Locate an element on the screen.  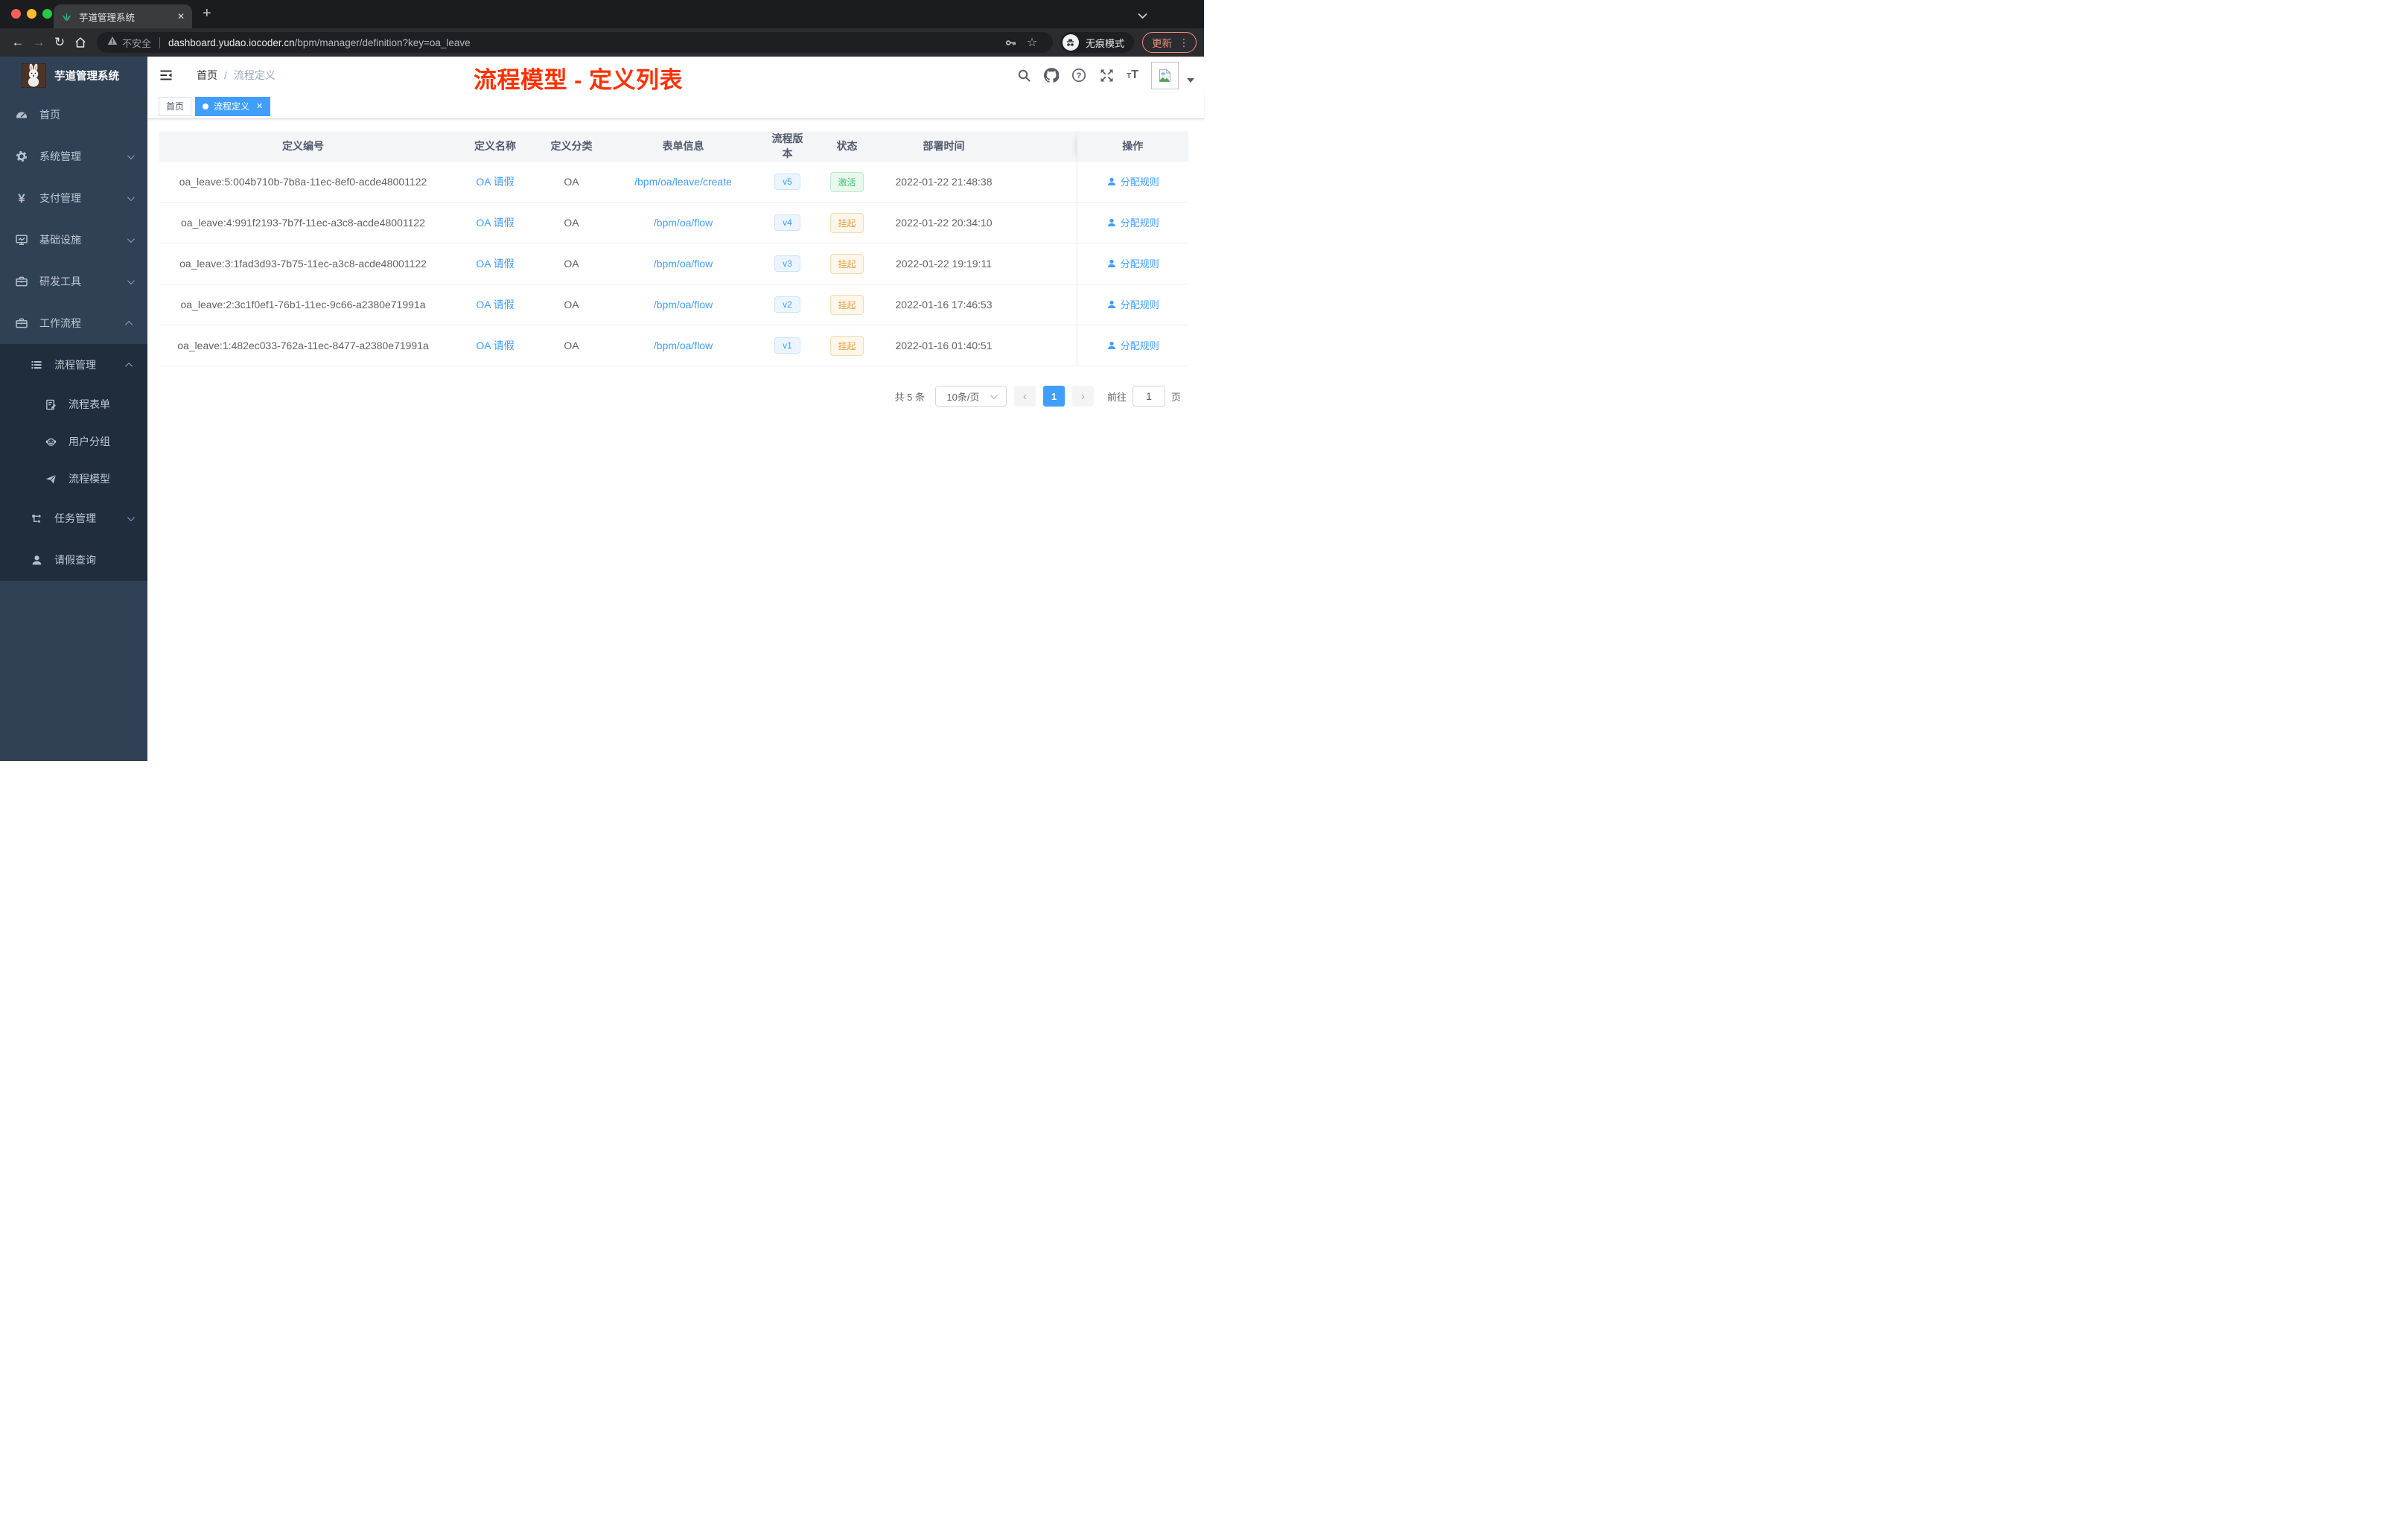
tag-home: 首页 is located at coordinates (175, 106).